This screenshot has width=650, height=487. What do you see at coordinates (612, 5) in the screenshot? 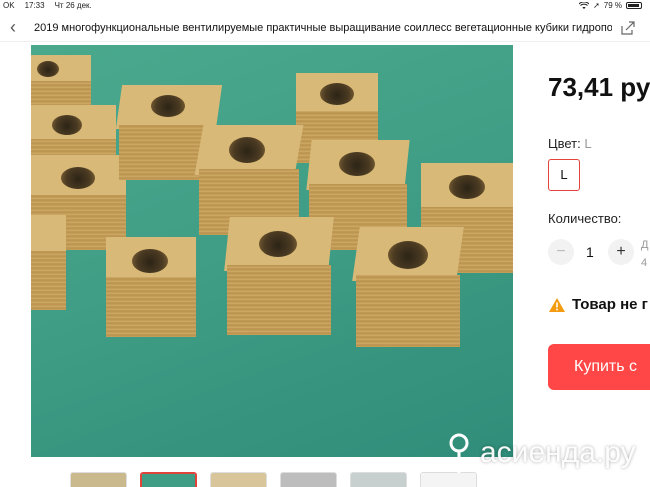
I see `battery-percent: 79 %` at bounding box center [612, 5].